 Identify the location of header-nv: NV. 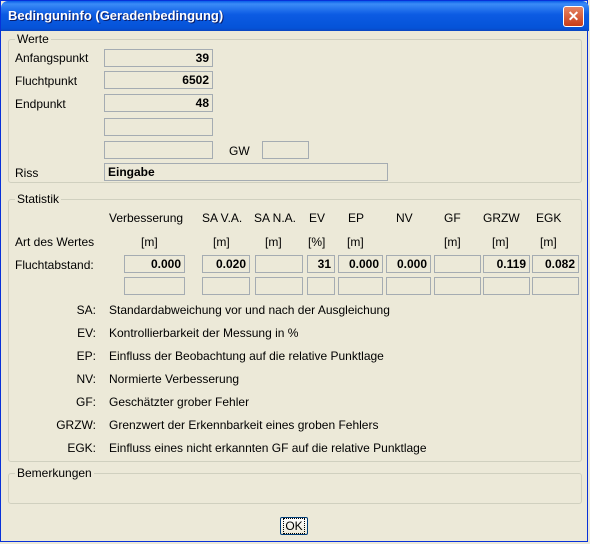
(404, 218).